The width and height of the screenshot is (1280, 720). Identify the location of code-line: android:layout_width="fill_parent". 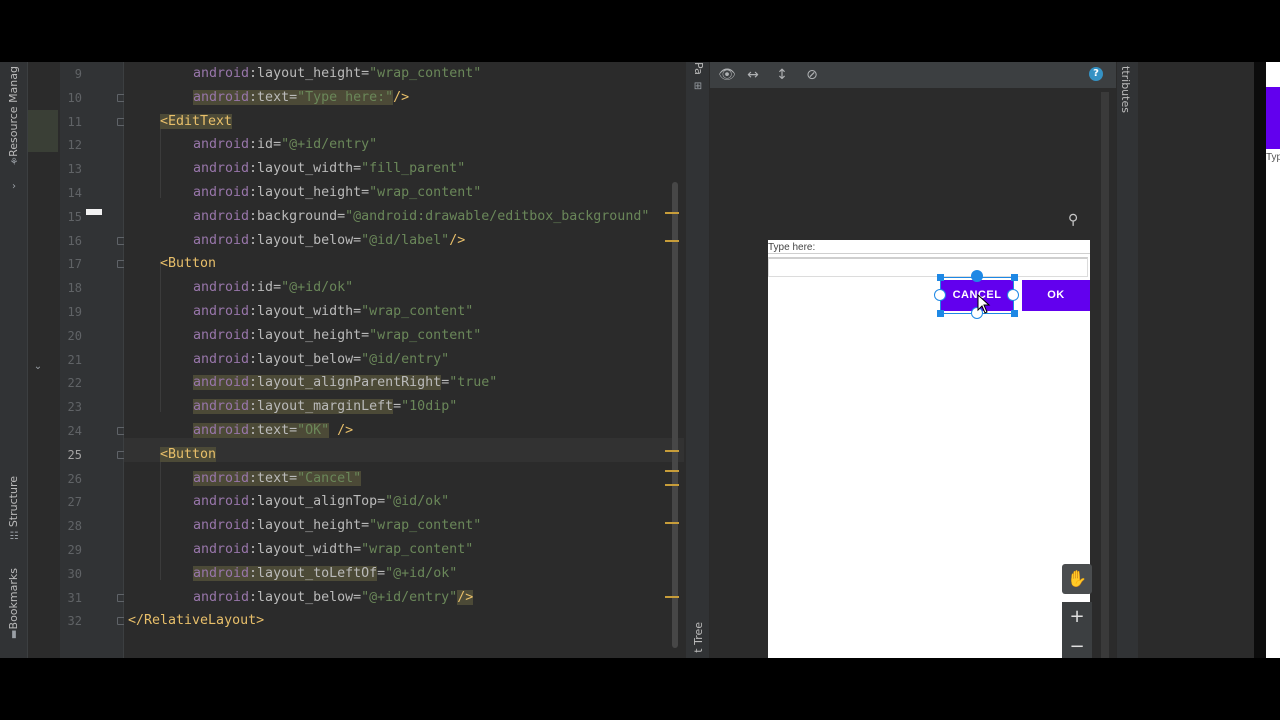
(329, 169).